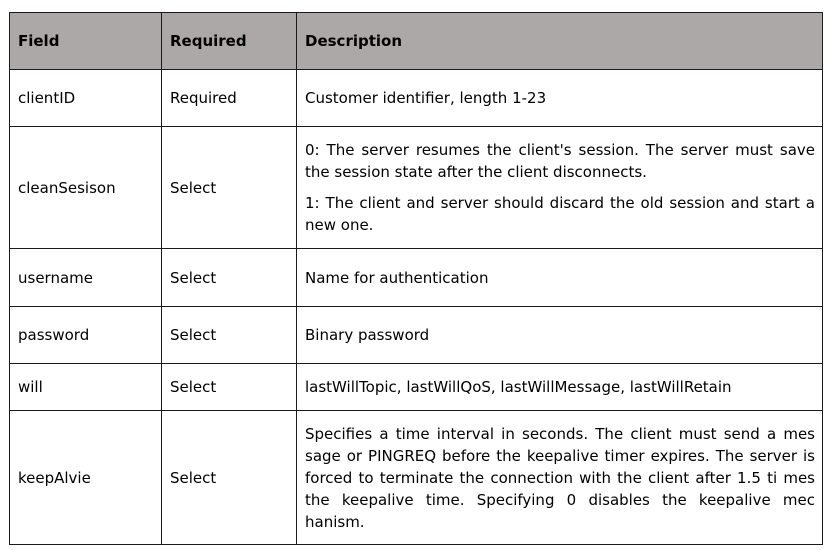  I want to click on table-row-password: password Select Binary password, so click(416, 335).